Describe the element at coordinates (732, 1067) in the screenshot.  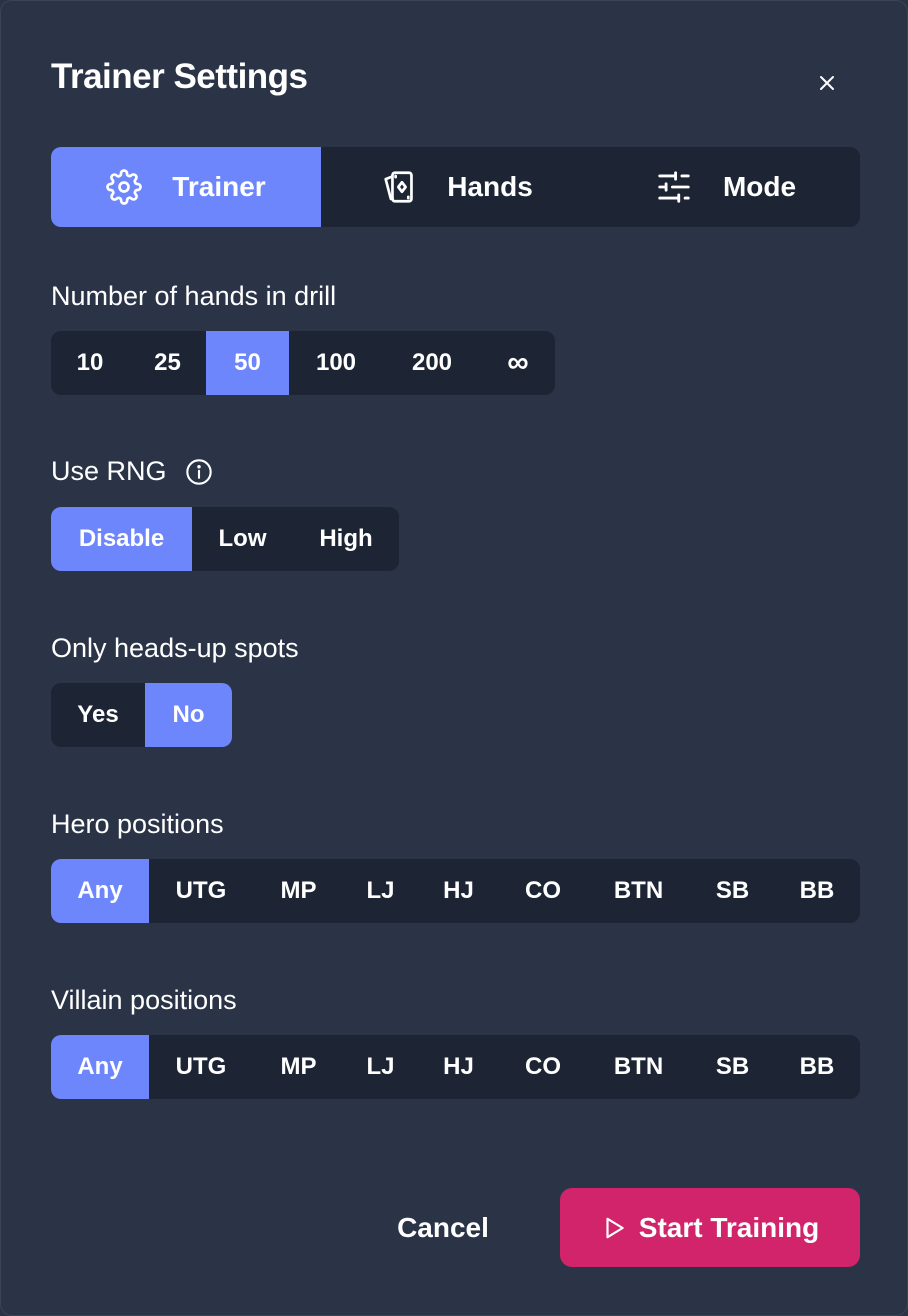
I see `villain-option-sb: SB` at that location.